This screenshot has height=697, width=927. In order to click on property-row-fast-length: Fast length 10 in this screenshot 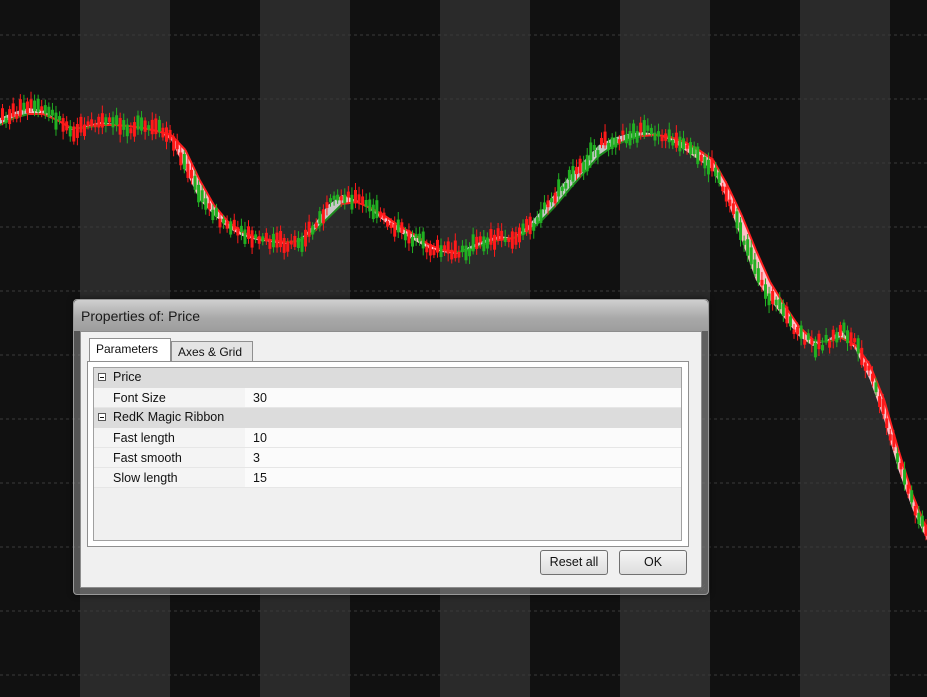, I will do `click(387, 438)`.